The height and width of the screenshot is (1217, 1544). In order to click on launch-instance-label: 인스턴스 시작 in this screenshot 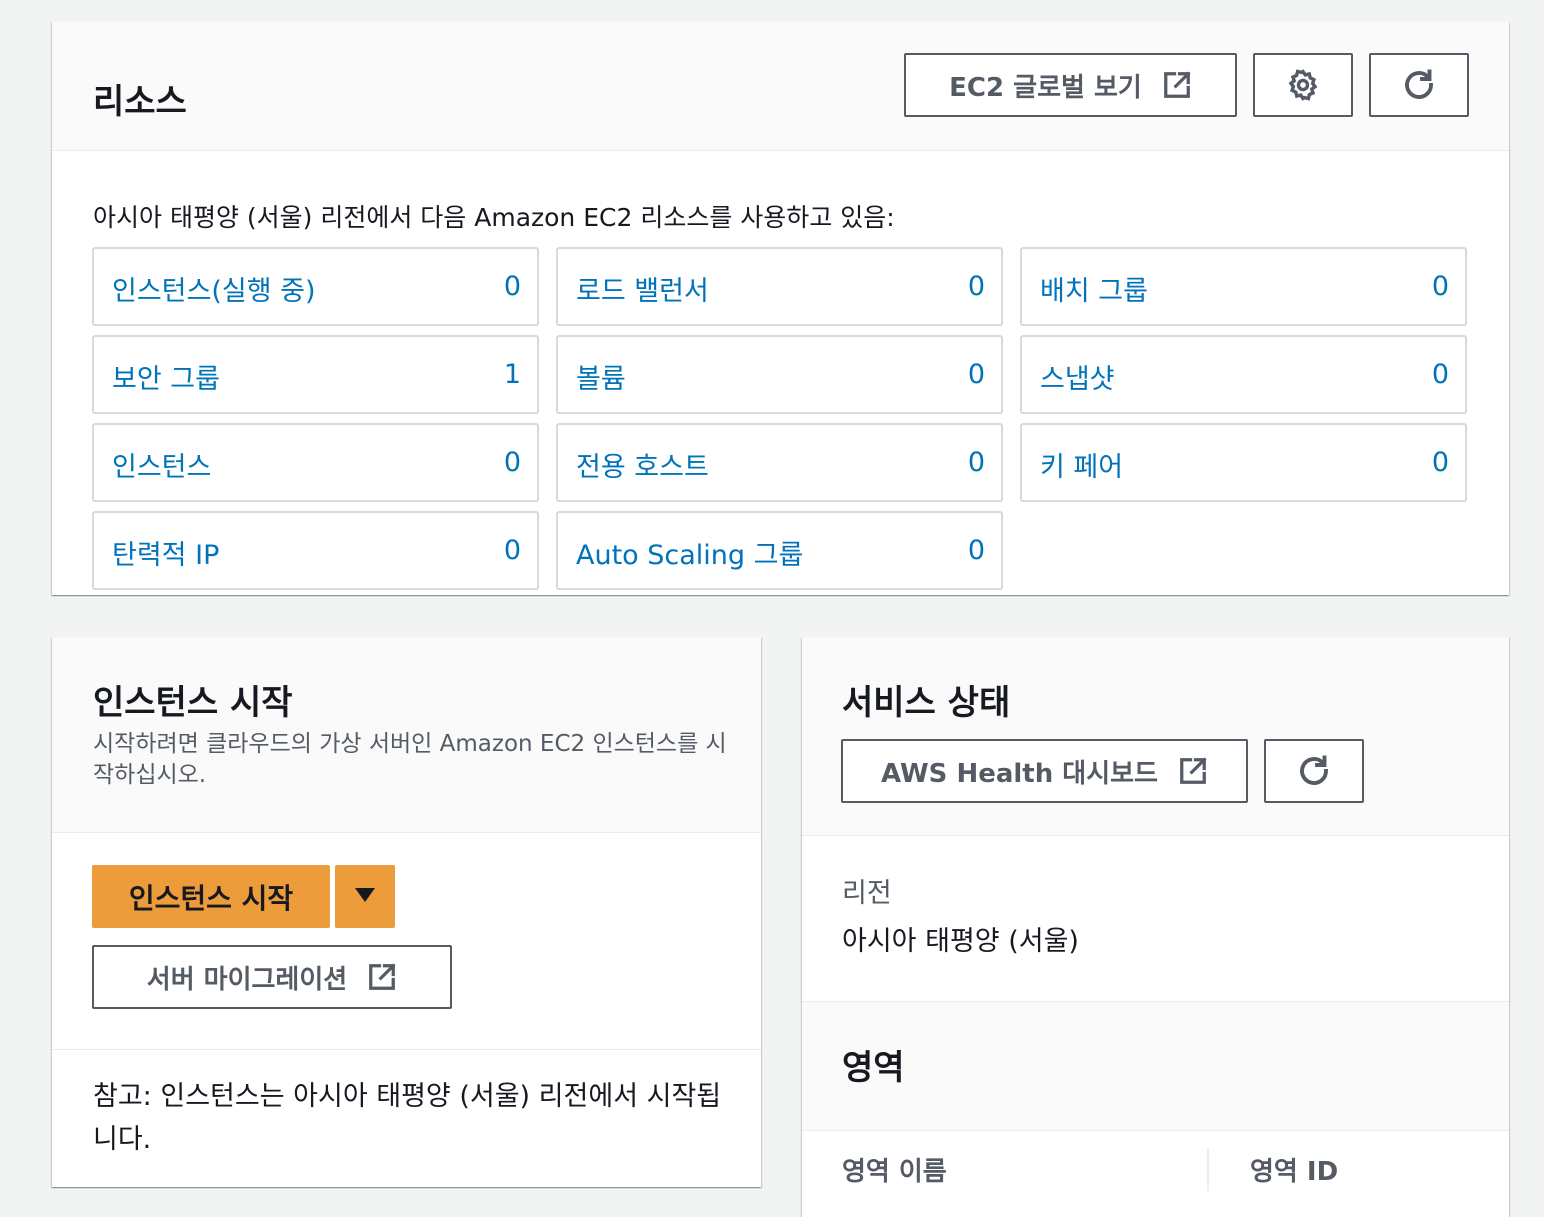, I will do `click(211, 898)`.